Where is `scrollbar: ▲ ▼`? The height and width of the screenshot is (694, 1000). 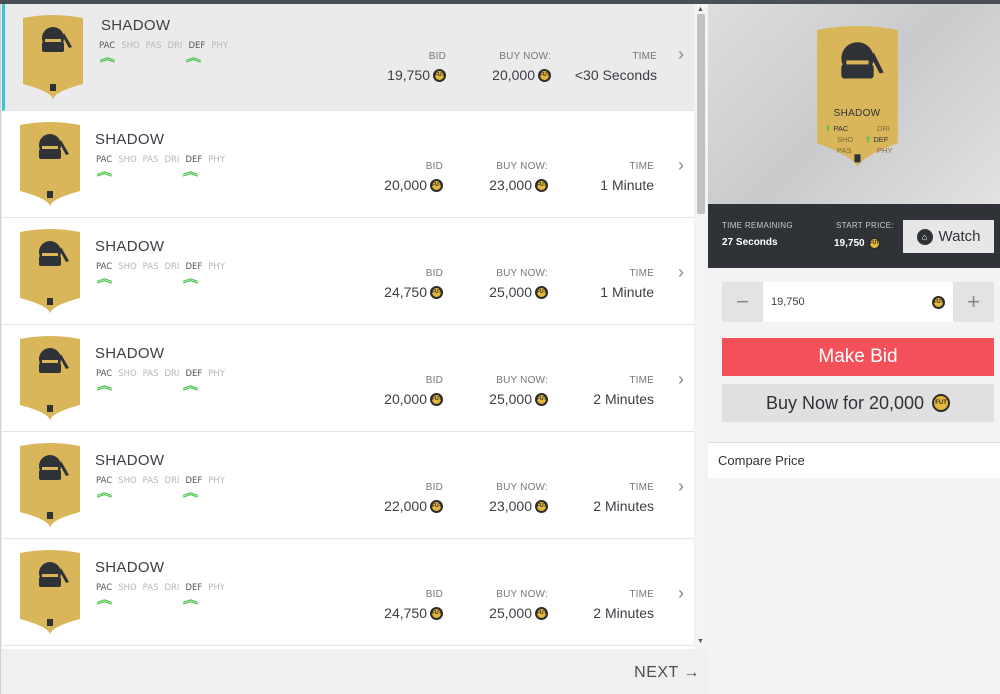
scrollbar: ▲ ▼ is located at coordinates (701, 326).